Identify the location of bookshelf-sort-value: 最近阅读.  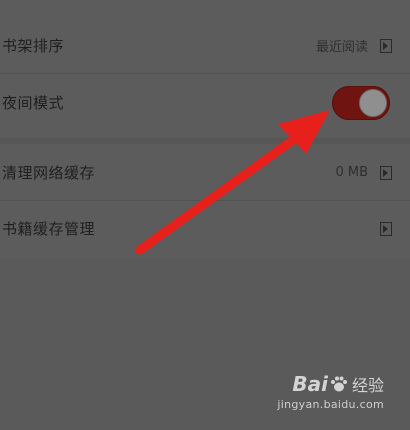
(341, 47).